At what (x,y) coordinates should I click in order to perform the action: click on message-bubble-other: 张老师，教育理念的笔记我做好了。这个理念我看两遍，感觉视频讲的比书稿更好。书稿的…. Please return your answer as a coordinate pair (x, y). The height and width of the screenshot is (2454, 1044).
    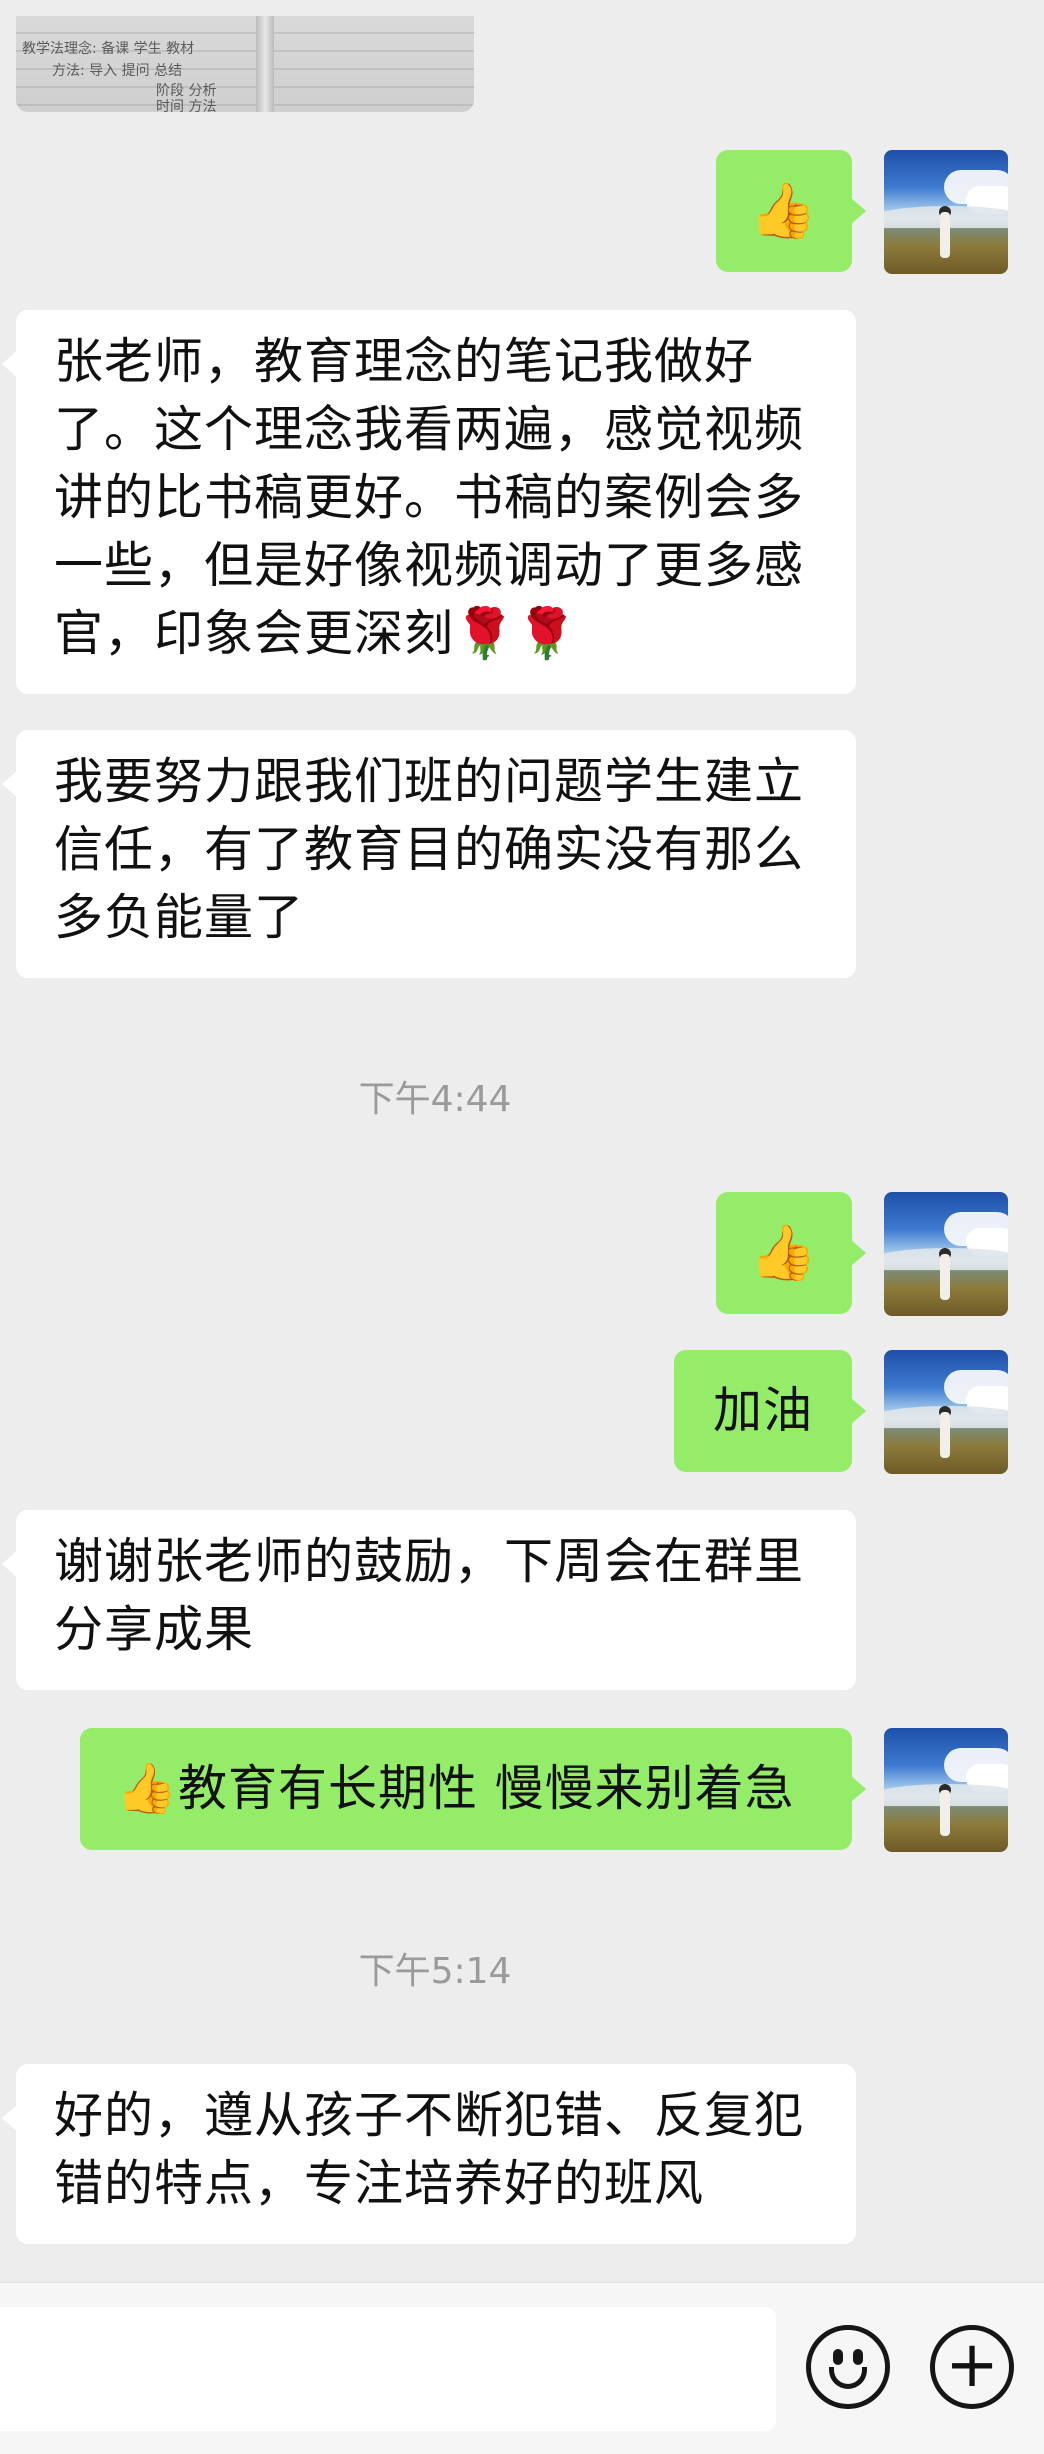
    Looking at the image, I should click on (429, 502).